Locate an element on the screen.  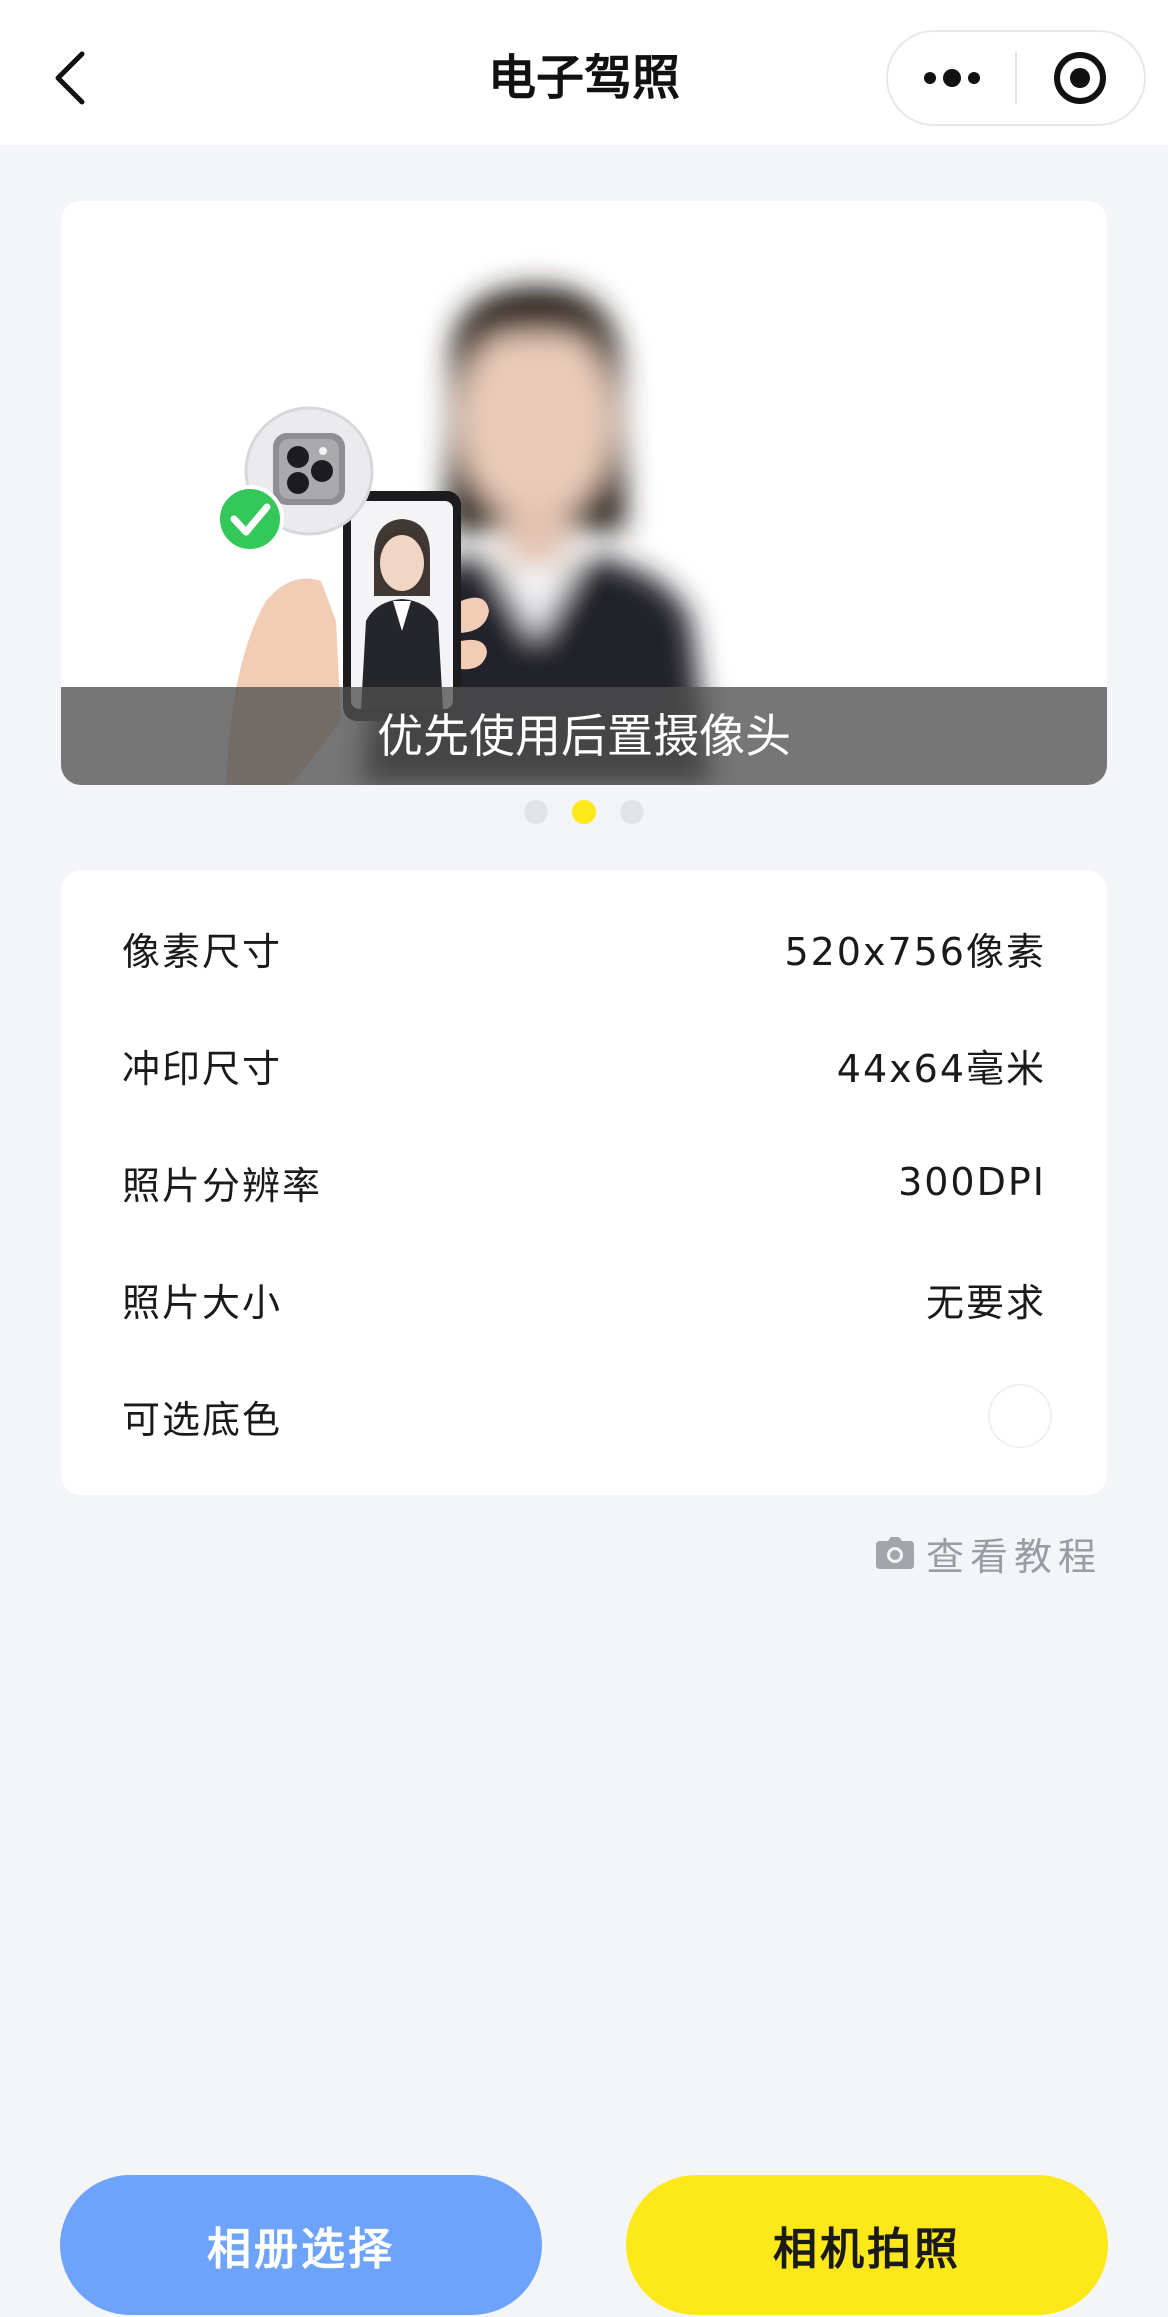
carousel-indicator is located at coordinates (584, 812).